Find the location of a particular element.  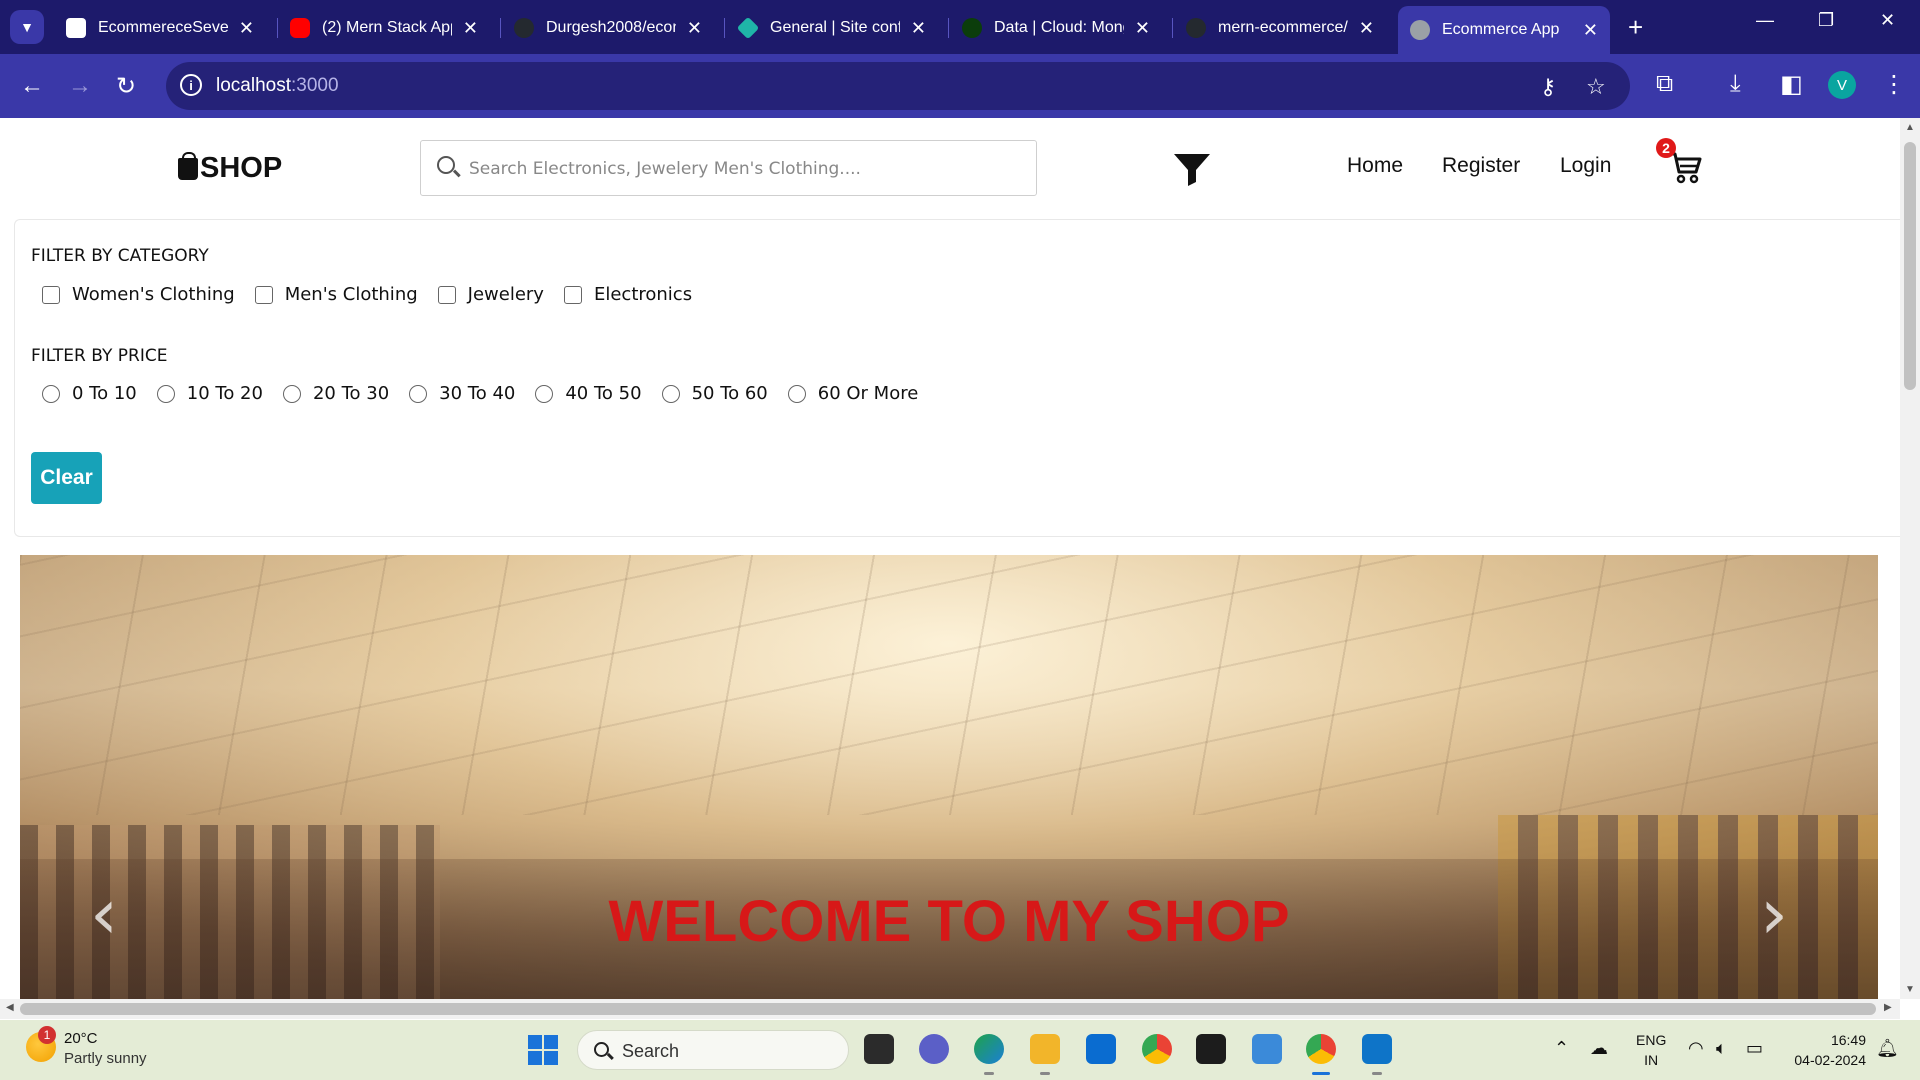

notification-bell-icon: 🔔︎ is located at coordinates (1887, 1048).